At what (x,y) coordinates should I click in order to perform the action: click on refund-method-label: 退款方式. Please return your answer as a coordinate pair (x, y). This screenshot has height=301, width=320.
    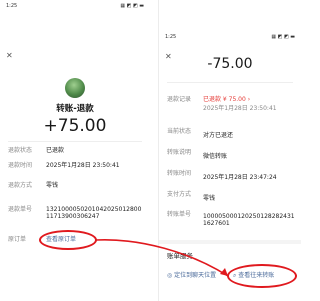
    Looking at the image, I should click on (20, 185).